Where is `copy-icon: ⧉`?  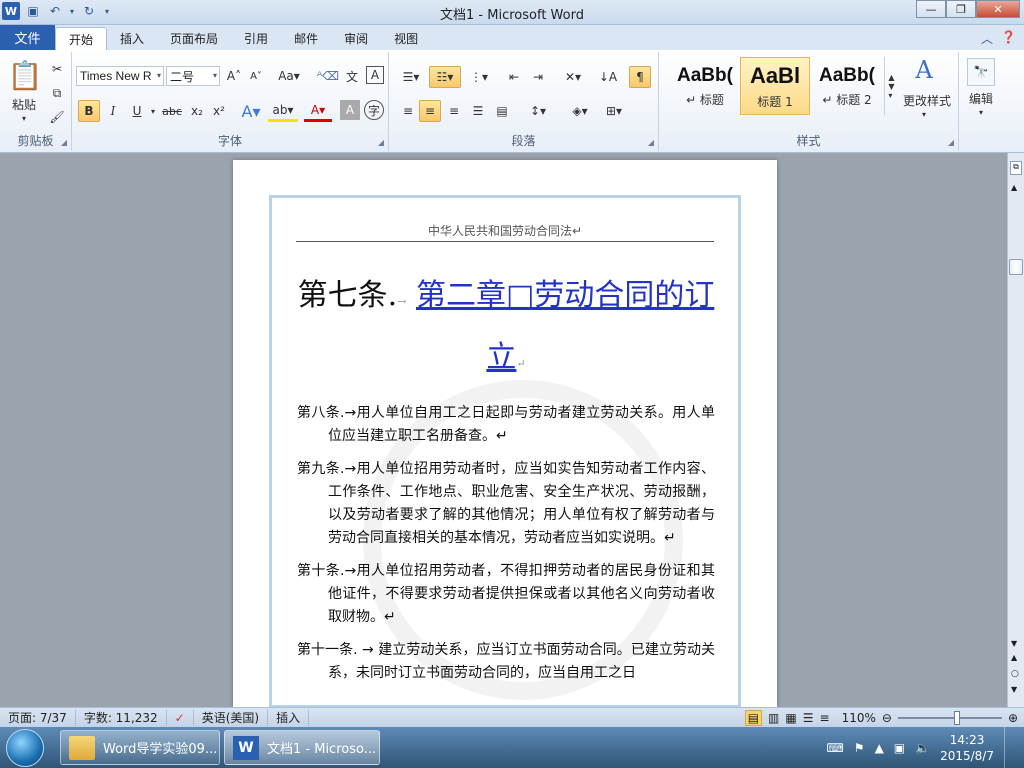
copy-icon: ⧉ is located at coordinates (57, 93).